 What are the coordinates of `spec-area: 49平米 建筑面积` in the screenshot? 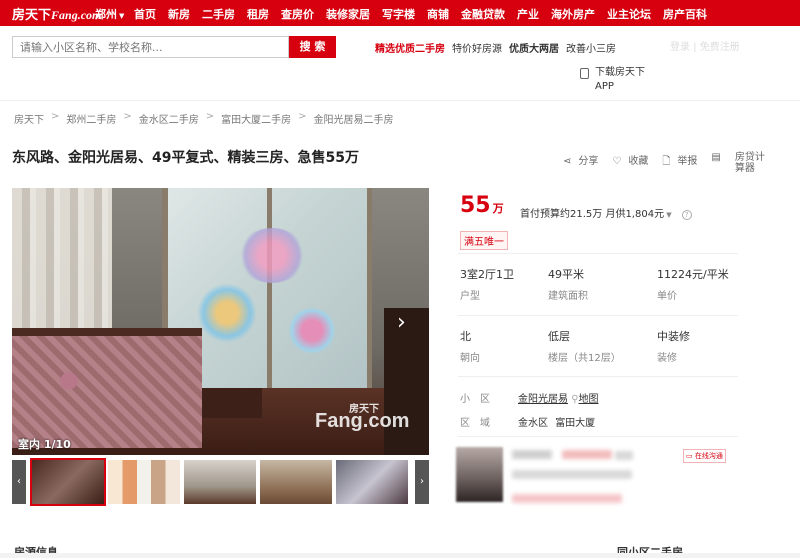 It's located at (568, 285).